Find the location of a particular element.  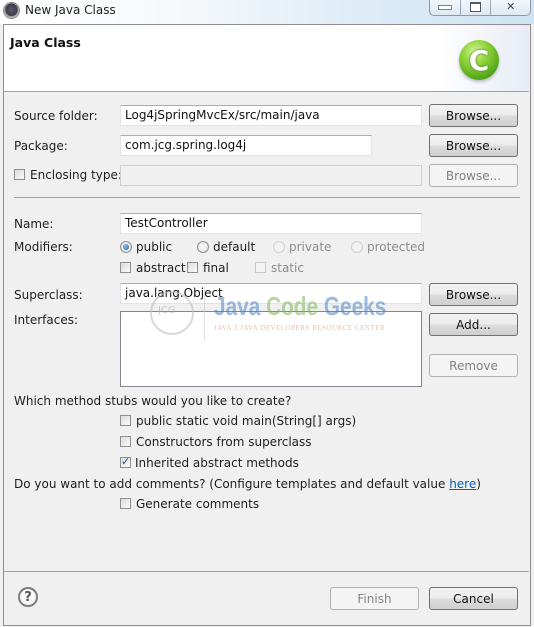

interfaces-list is located at coordinates (271, 349).